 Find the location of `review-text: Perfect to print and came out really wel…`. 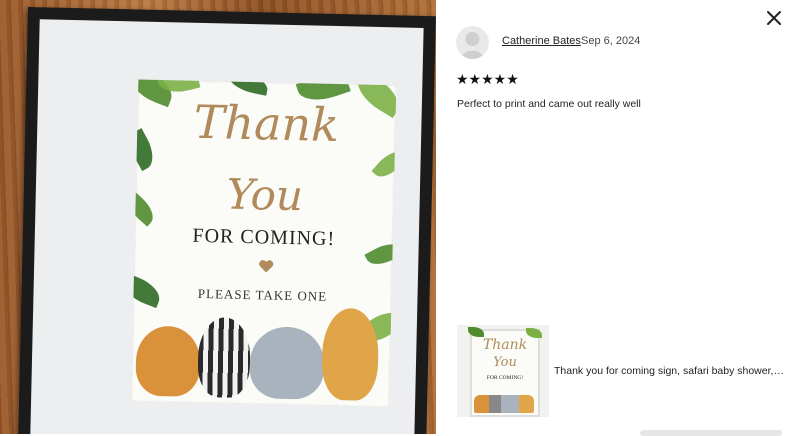

review-text: Perfect to print and came out really wel… is located at coordinates (549, 104).